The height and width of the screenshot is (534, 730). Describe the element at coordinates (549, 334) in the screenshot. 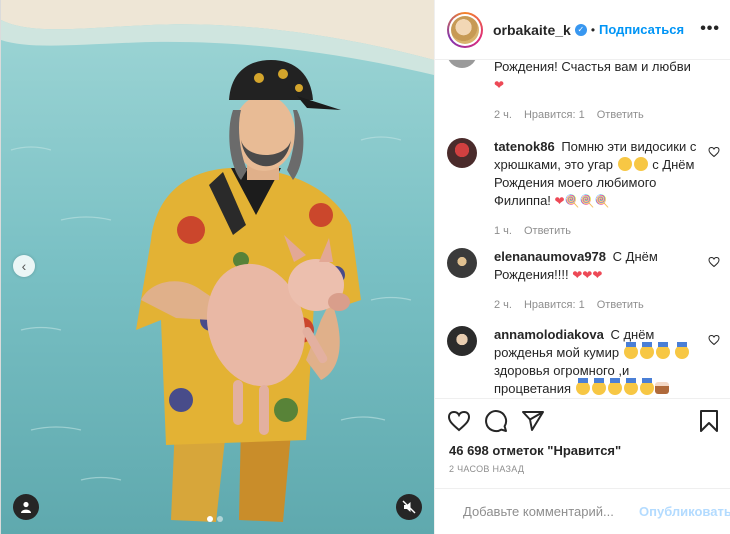

I see `comment-username: annamolodiakova` at that location.